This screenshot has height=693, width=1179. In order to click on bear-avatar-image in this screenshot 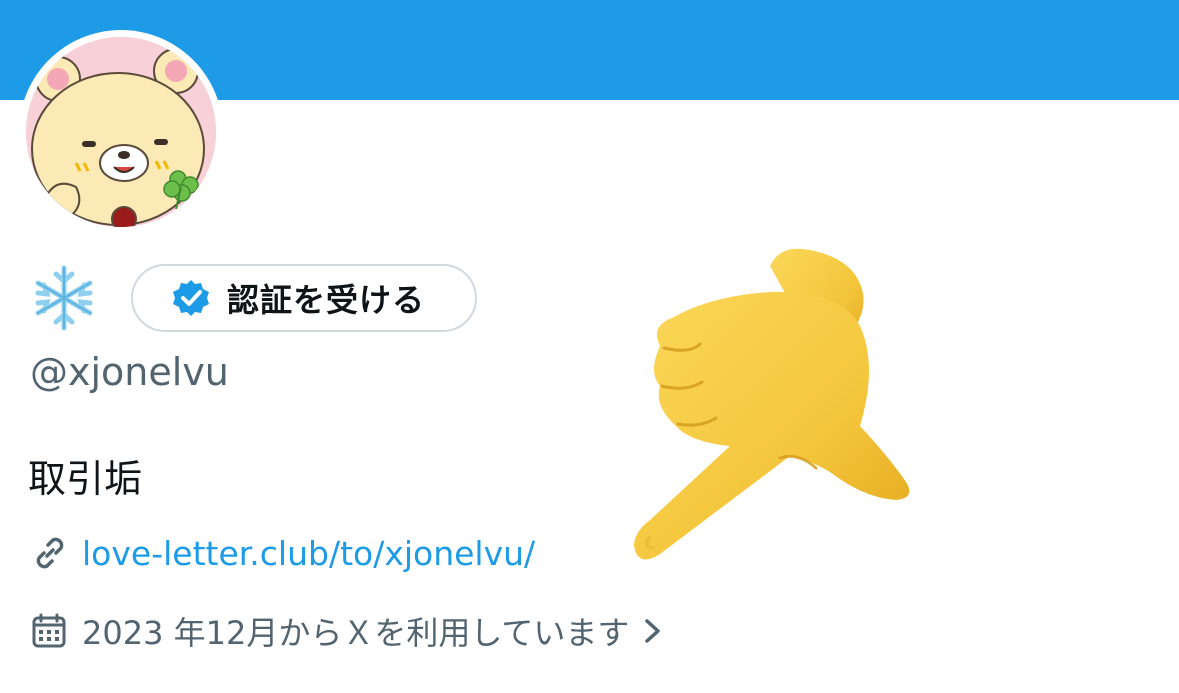, I will do `click(121, 132)`.